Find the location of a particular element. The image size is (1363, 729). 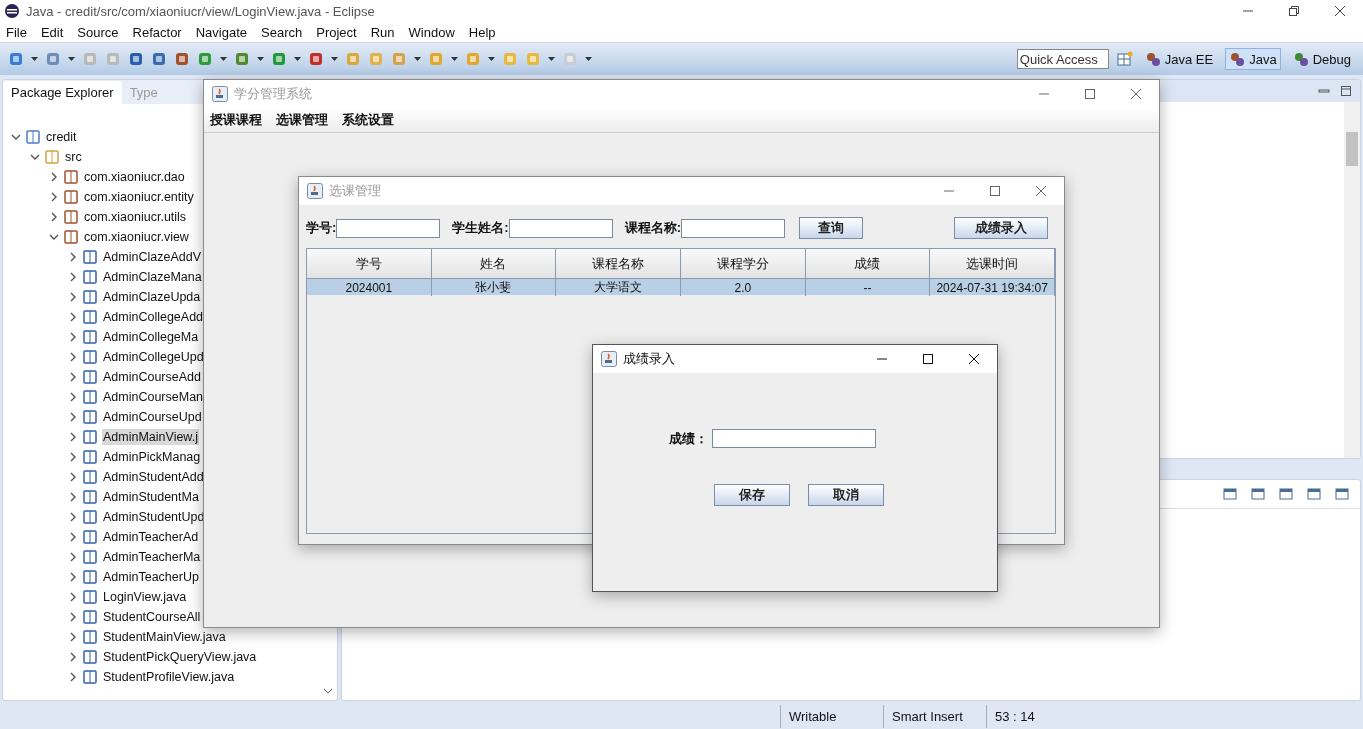

save-button: 保存 is located at coordinates (752, 495).